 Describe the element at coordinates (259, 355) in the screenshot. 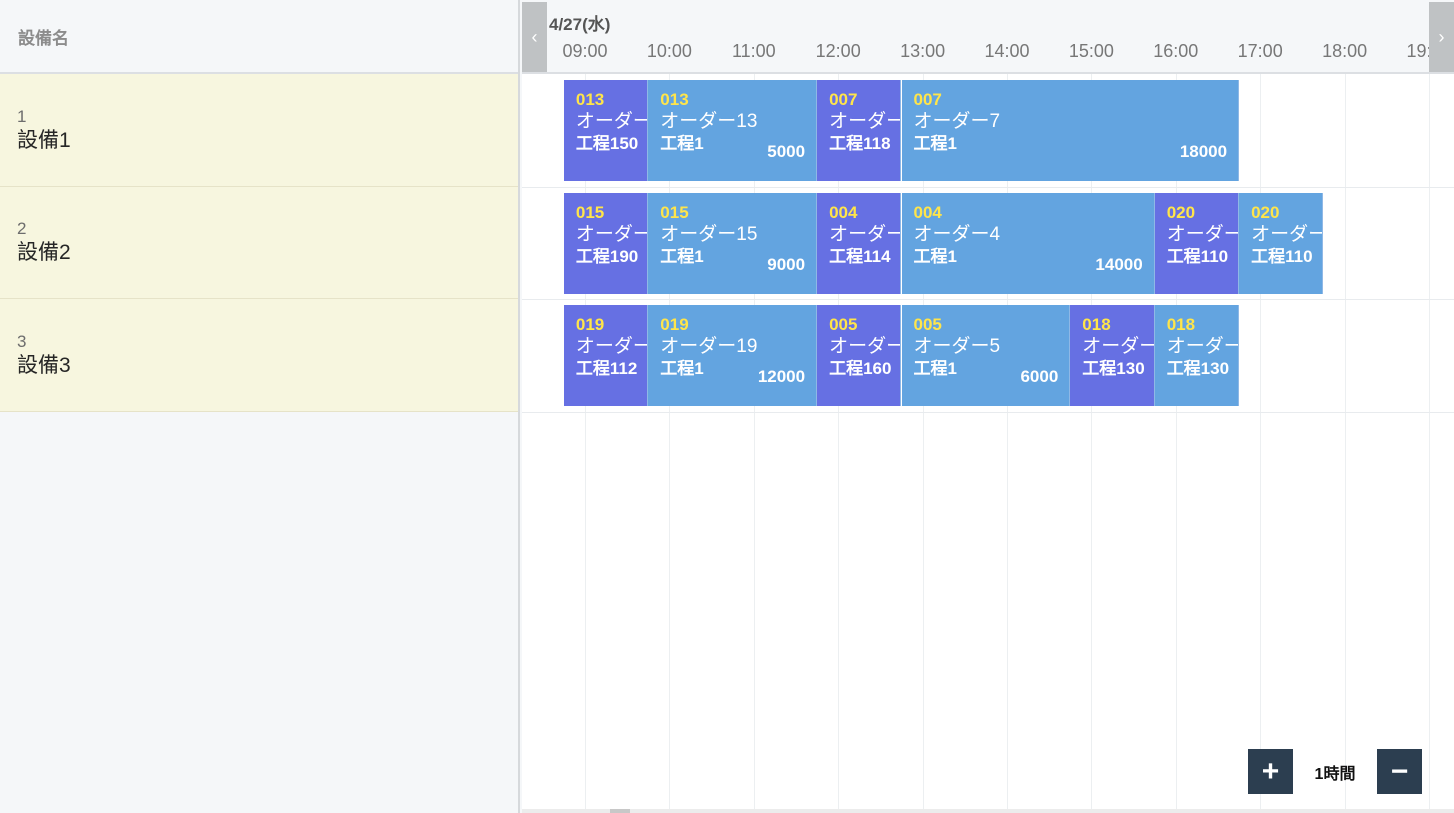

I see `resource-row: 3 設備3` at that location.